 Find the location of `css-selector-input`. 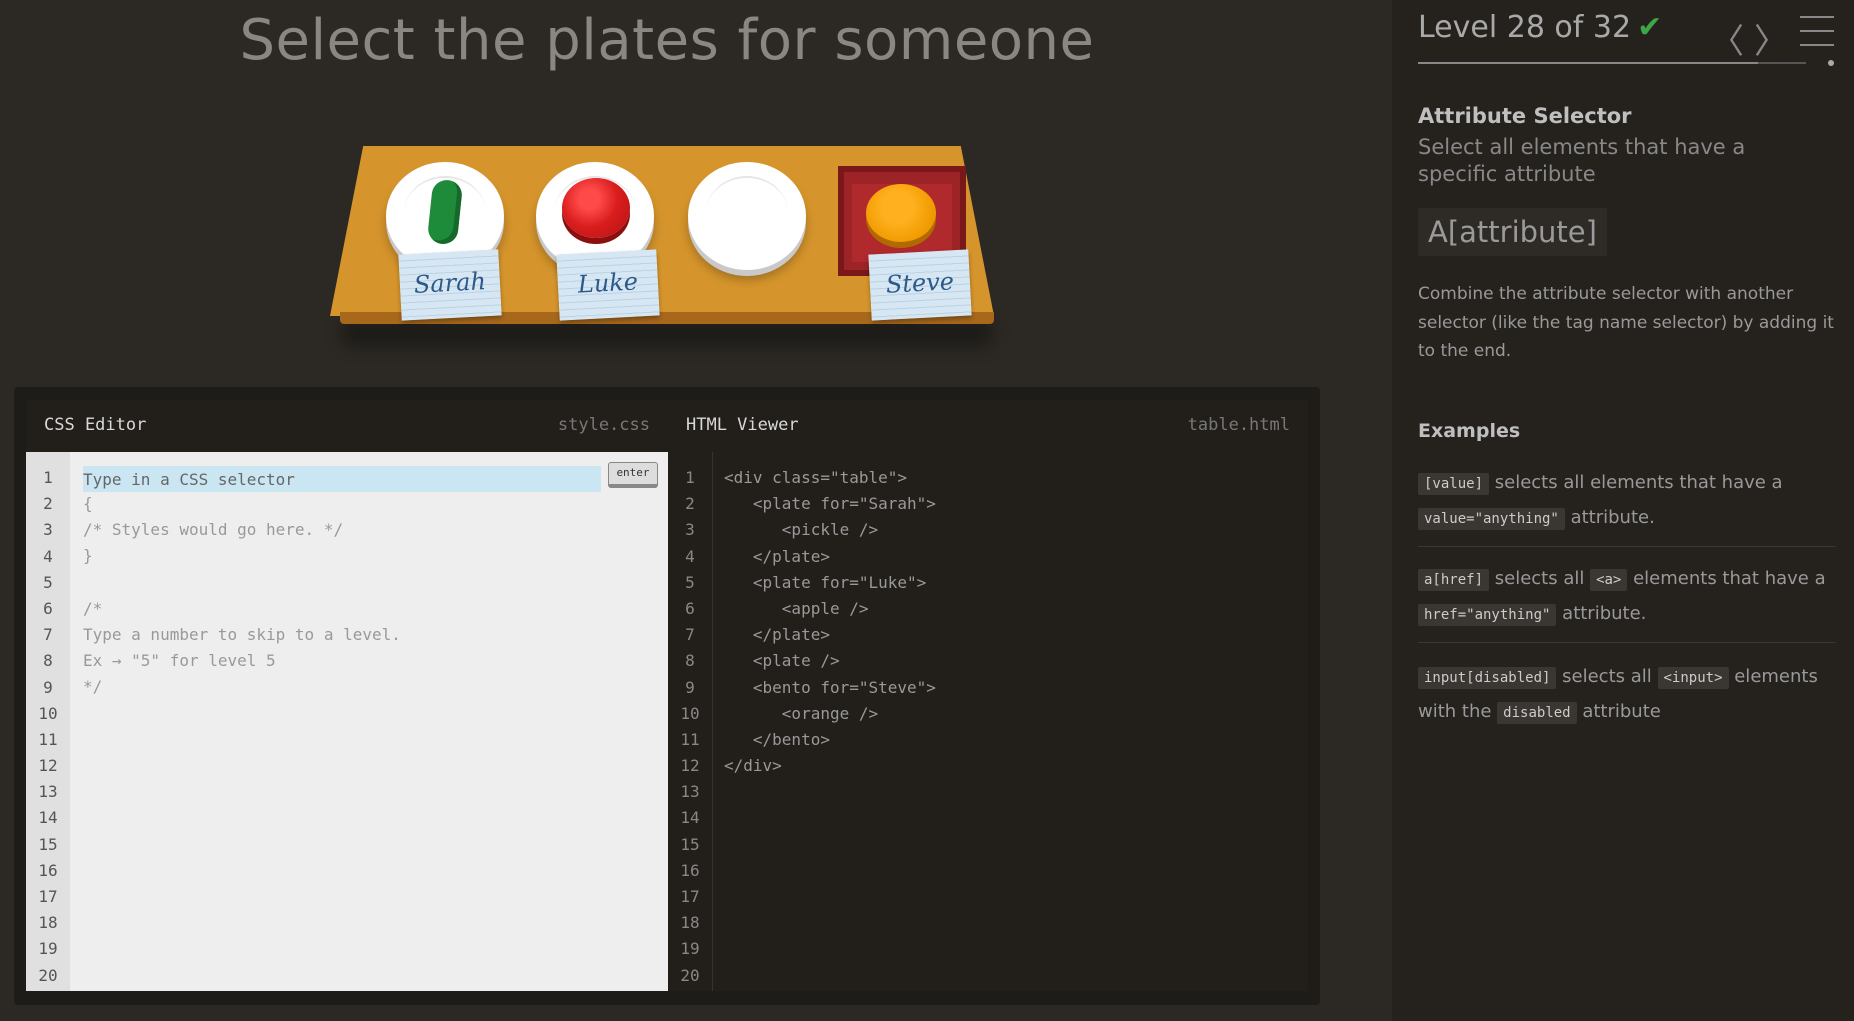

css-selector-input is located at coordinates (342, 479).